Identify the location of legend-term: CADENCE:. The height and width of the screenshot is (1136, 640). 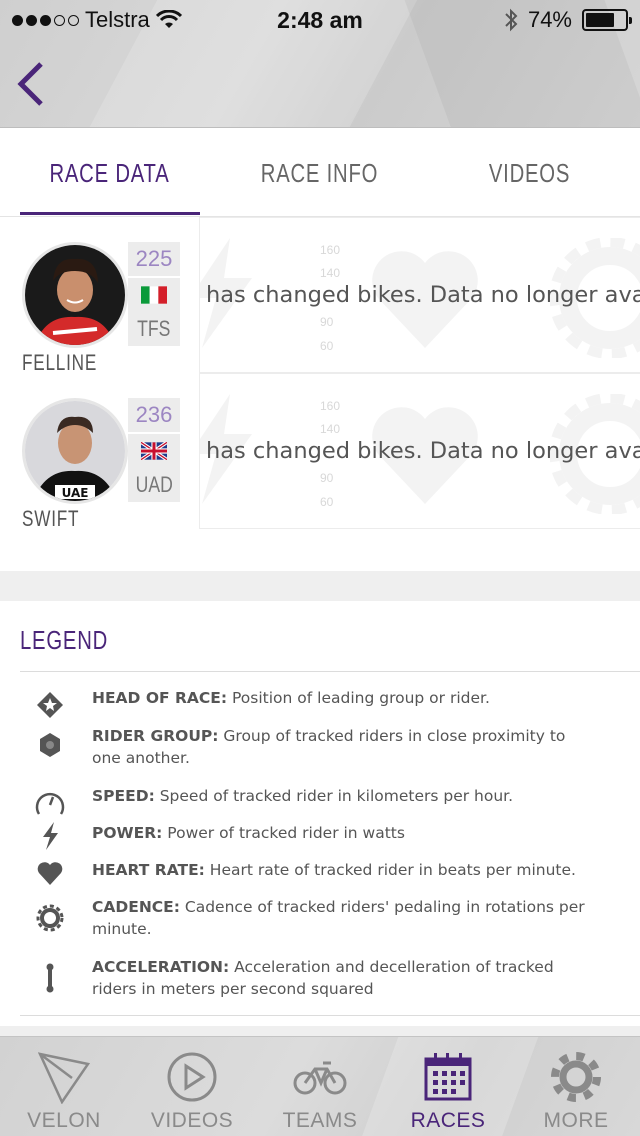
(136, 907).